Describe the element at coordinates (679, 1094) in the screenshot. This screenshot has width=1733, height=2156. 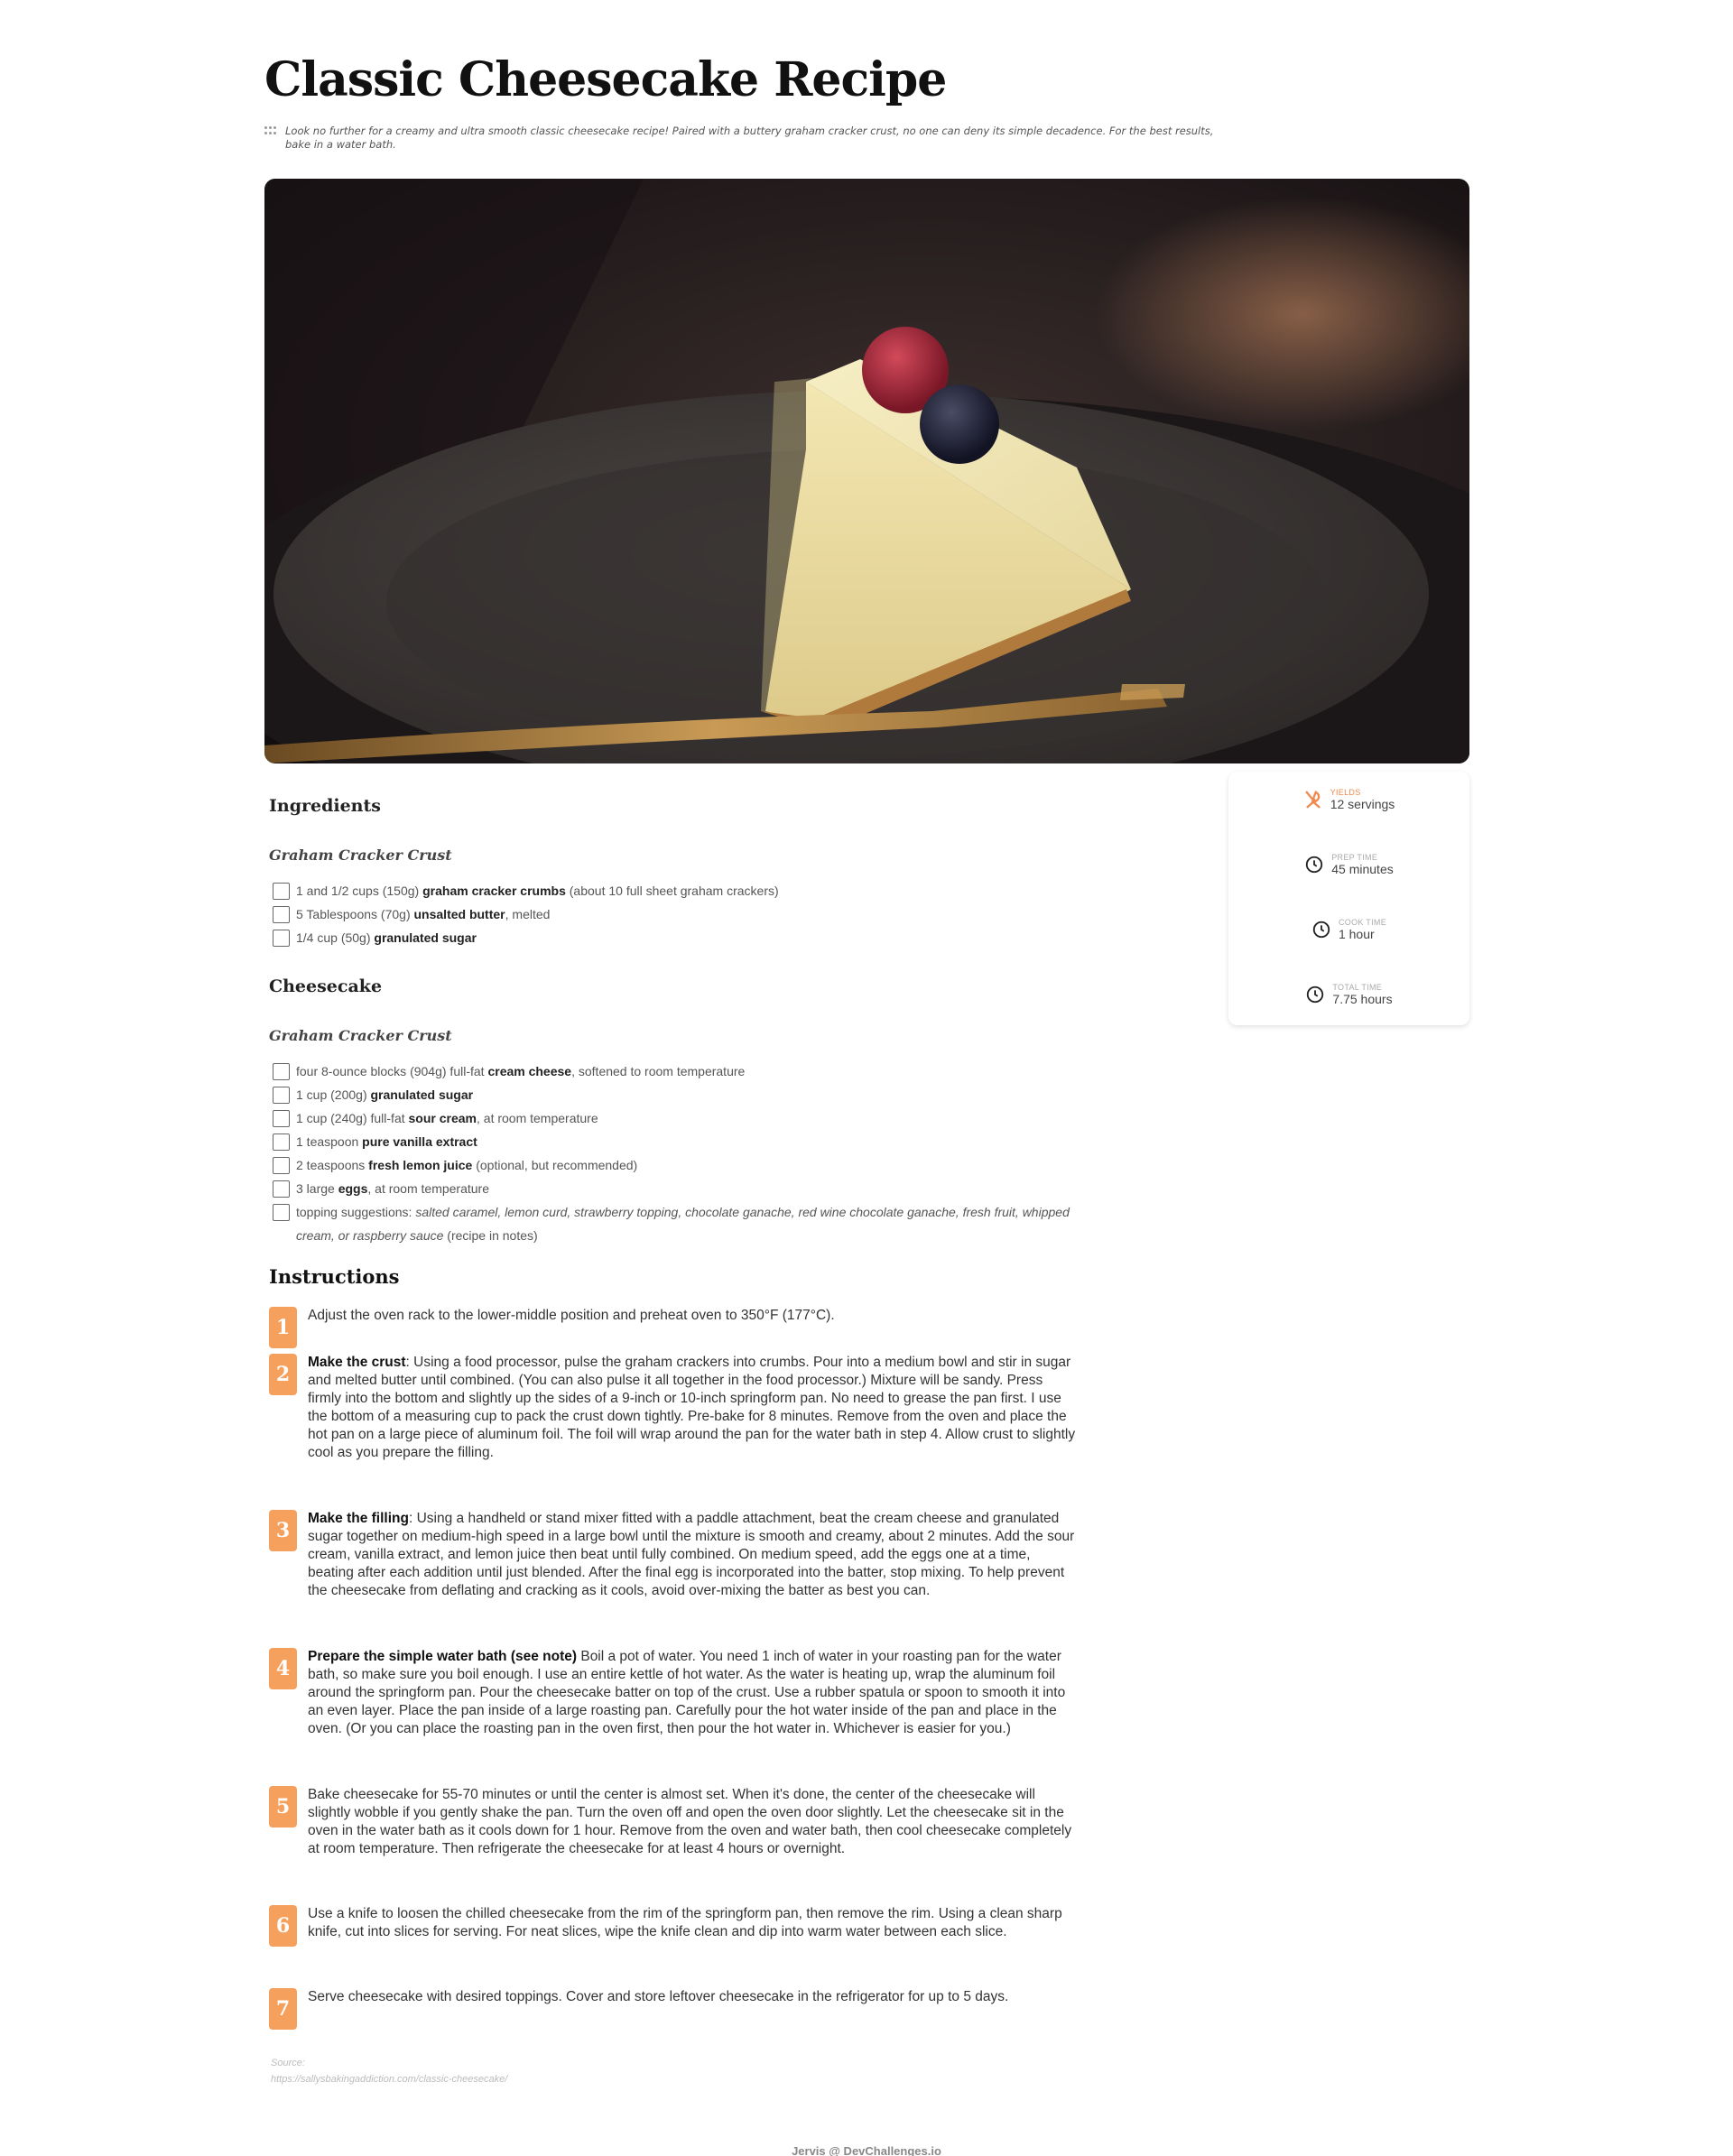
I see `ingredient-item: 1 cup (200g) granulated sugar` at that location.